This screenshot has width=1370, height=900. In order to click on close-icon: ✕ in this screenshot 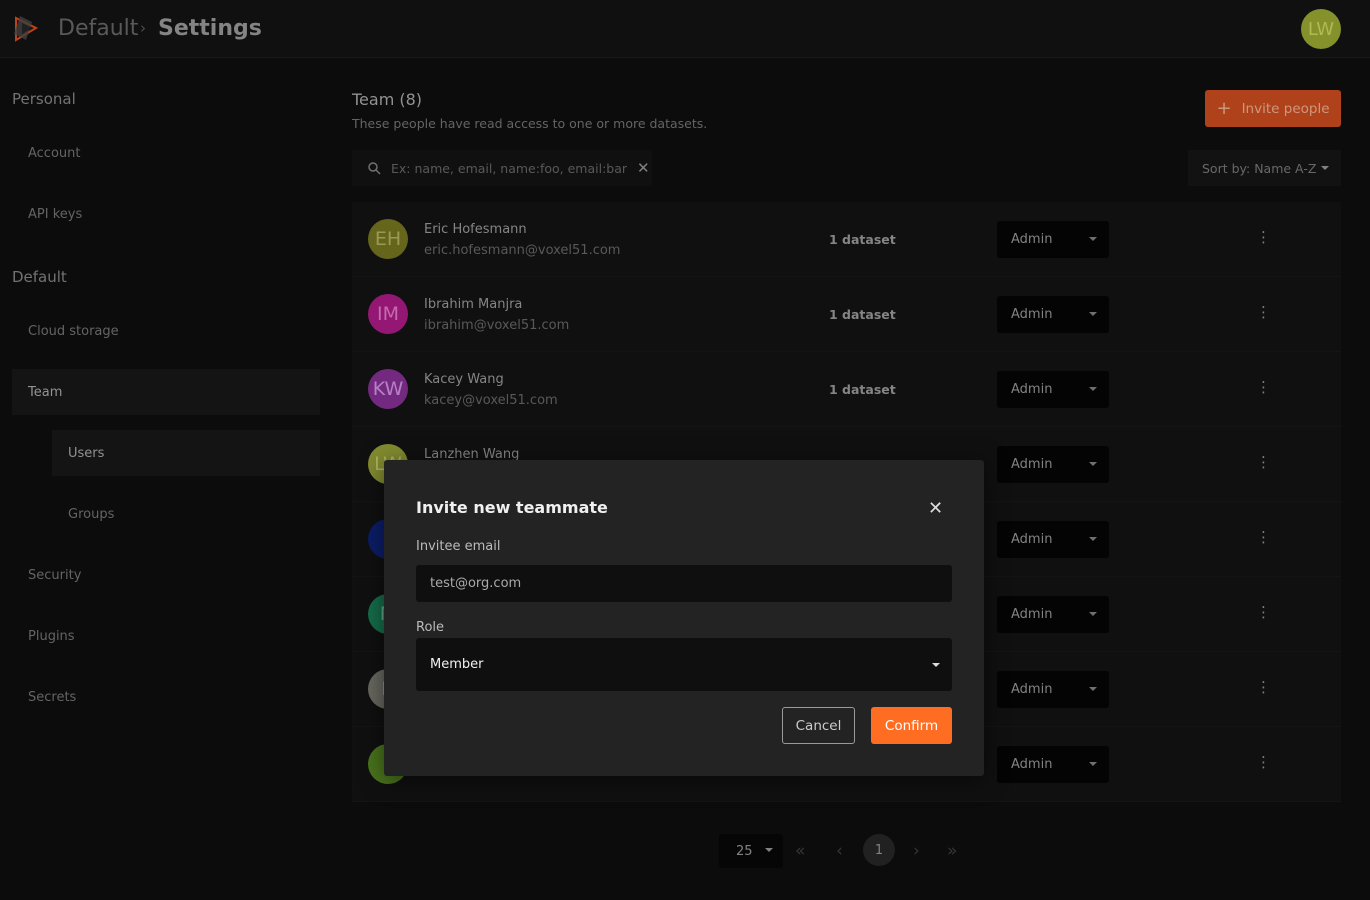, I will do `click(935, 508)`.